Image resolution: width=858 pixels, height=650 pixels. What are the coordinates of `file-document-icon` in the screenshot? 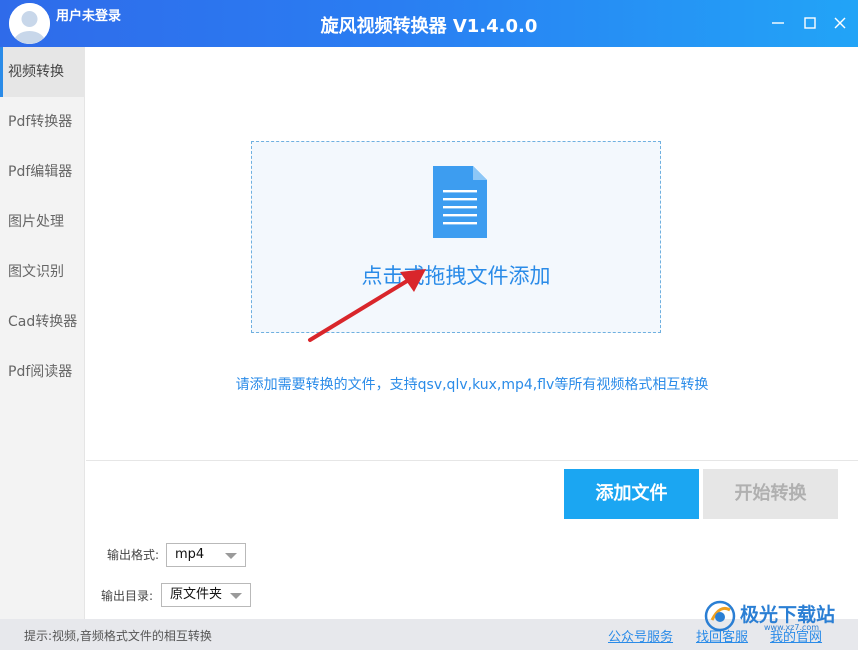 It's located at (460, 202).